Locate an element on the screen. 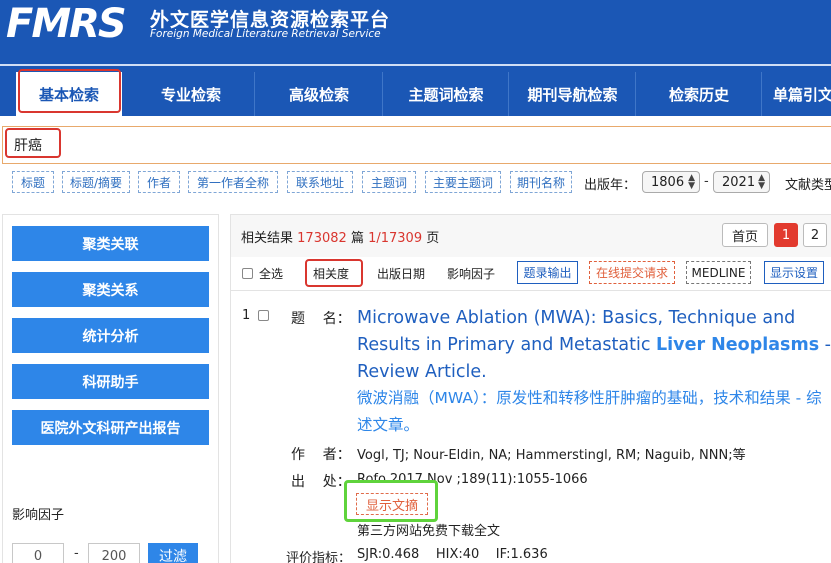 This screenshot has width=831, height=563. impact-factor-max-input: 200 is located at coordinates (114, 553).